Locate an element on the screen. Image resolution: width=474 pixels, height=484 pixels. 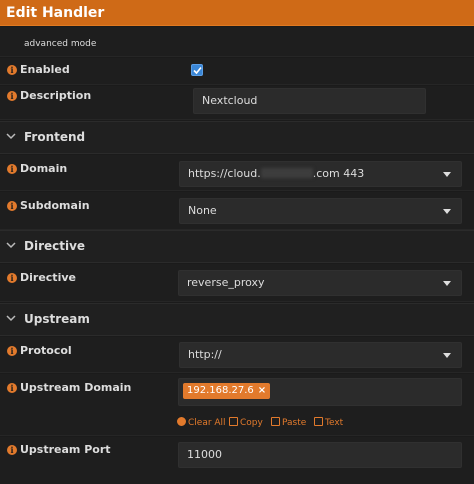
description-input: Nextcloud is located at coordinates (309, 101).